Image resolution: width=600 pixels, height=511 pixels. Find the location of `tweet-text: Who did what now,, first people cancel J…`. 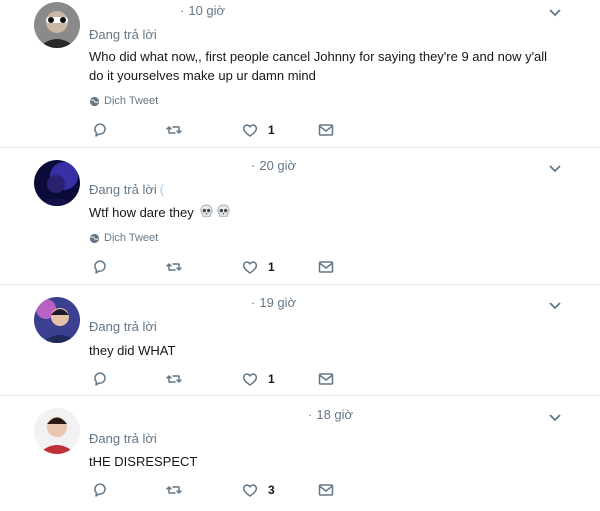

tweet-text: Who did what now,, first people cancel J… is located at coordinates (318, 66).